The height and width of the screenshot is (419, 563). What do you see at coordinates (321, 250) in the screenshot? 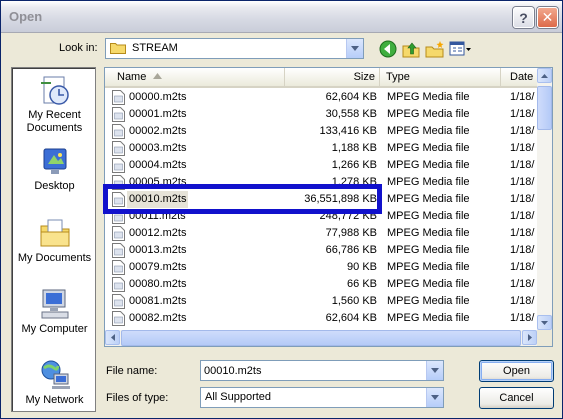
I see `file-row: 00013.m2ts 66,786 KB MPEG Media file 1/18/` at bounding box center [321, 250].